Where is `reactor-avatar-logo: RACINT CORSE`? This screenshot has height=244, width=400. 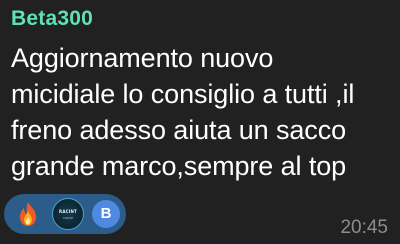 reactor-avatar-logo: RACINT CORSE is located at coordinates (68, 214).